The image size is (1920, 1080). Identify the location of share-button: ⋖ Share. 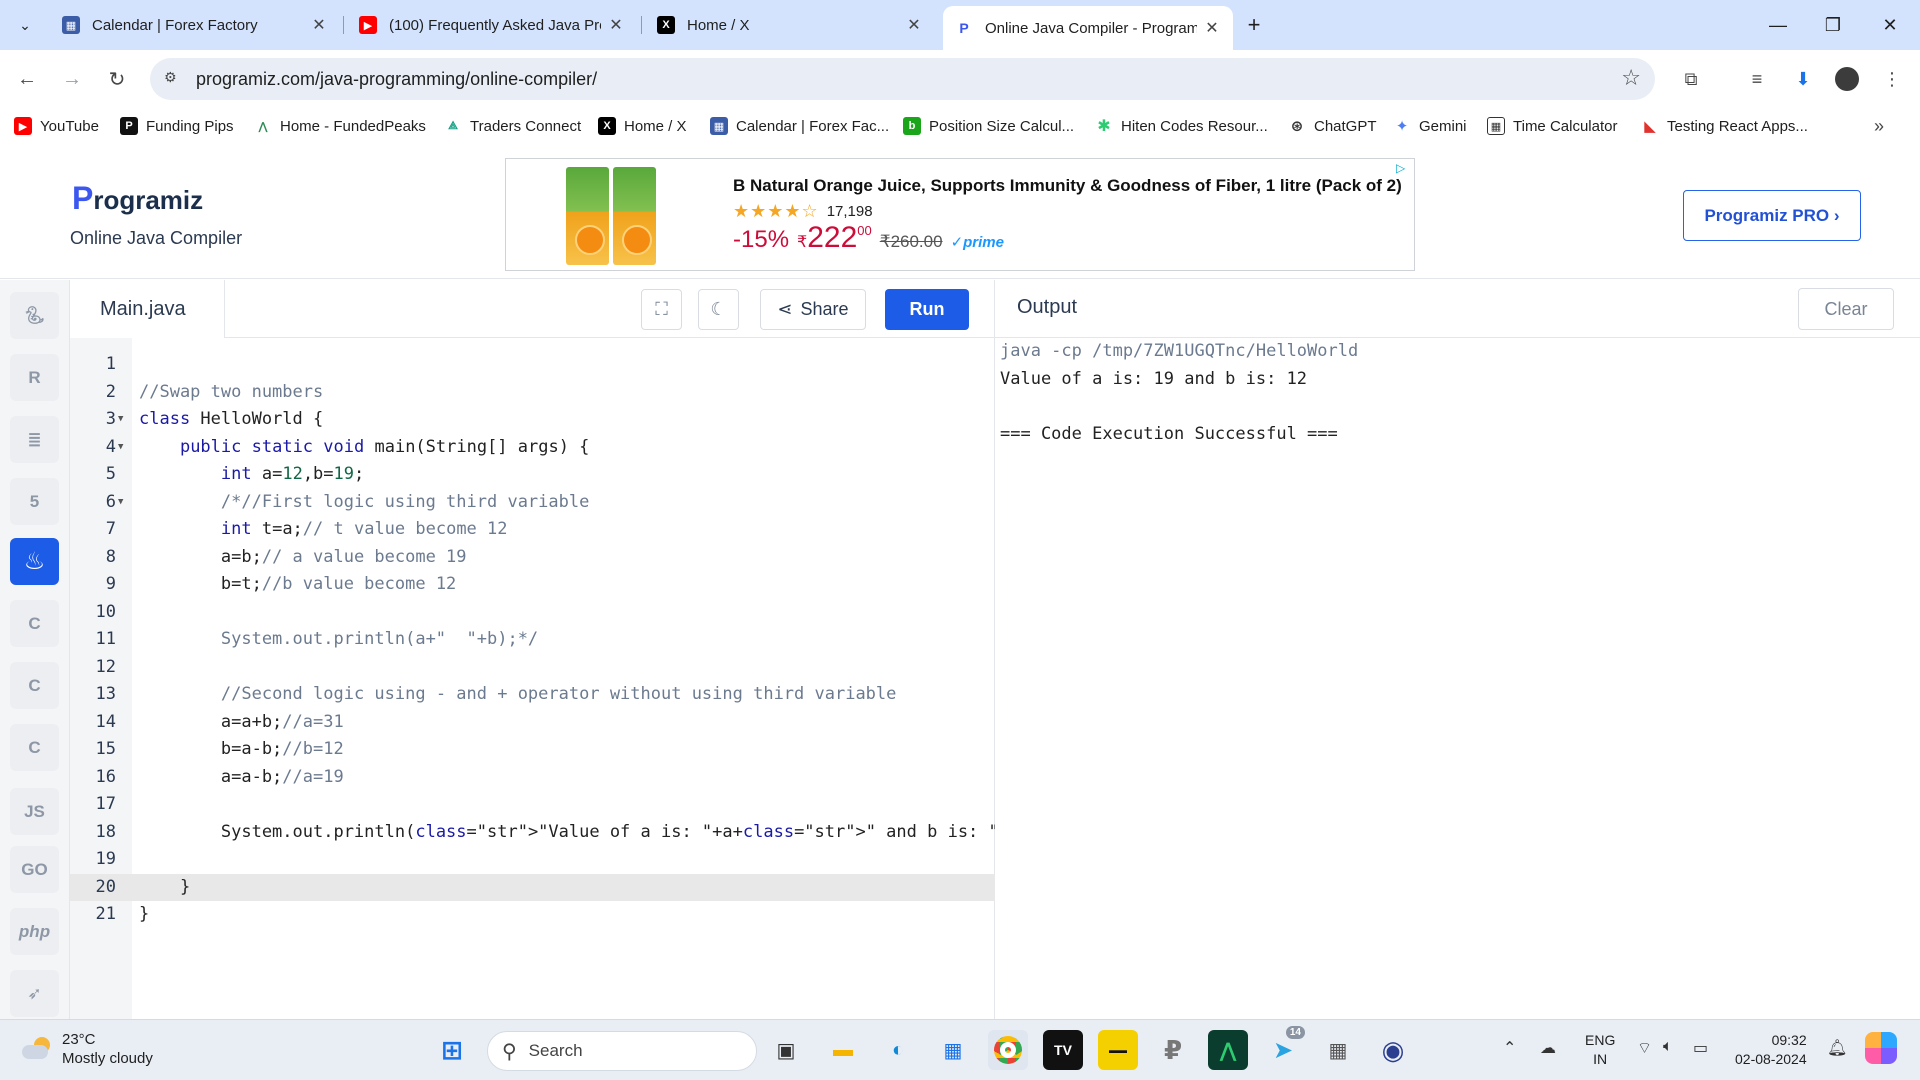
(813, 309).